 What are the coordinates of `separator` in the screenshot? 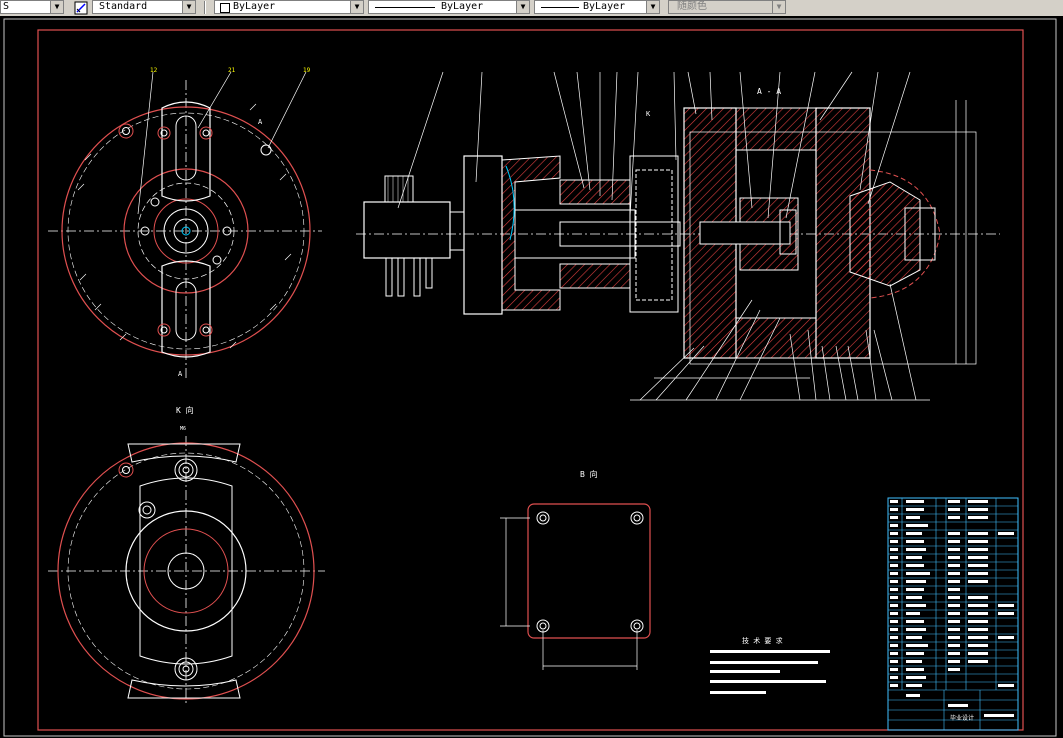 It's located at (205, 7).